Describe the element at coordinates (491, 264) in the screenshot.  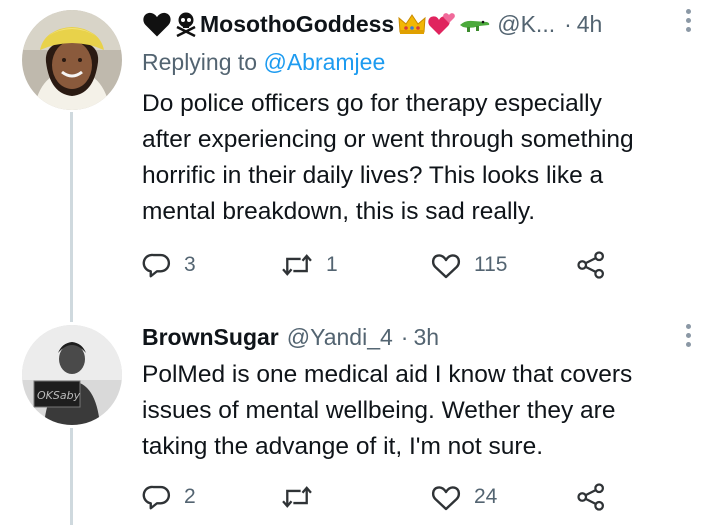
I see `like-count: 115` at that location.